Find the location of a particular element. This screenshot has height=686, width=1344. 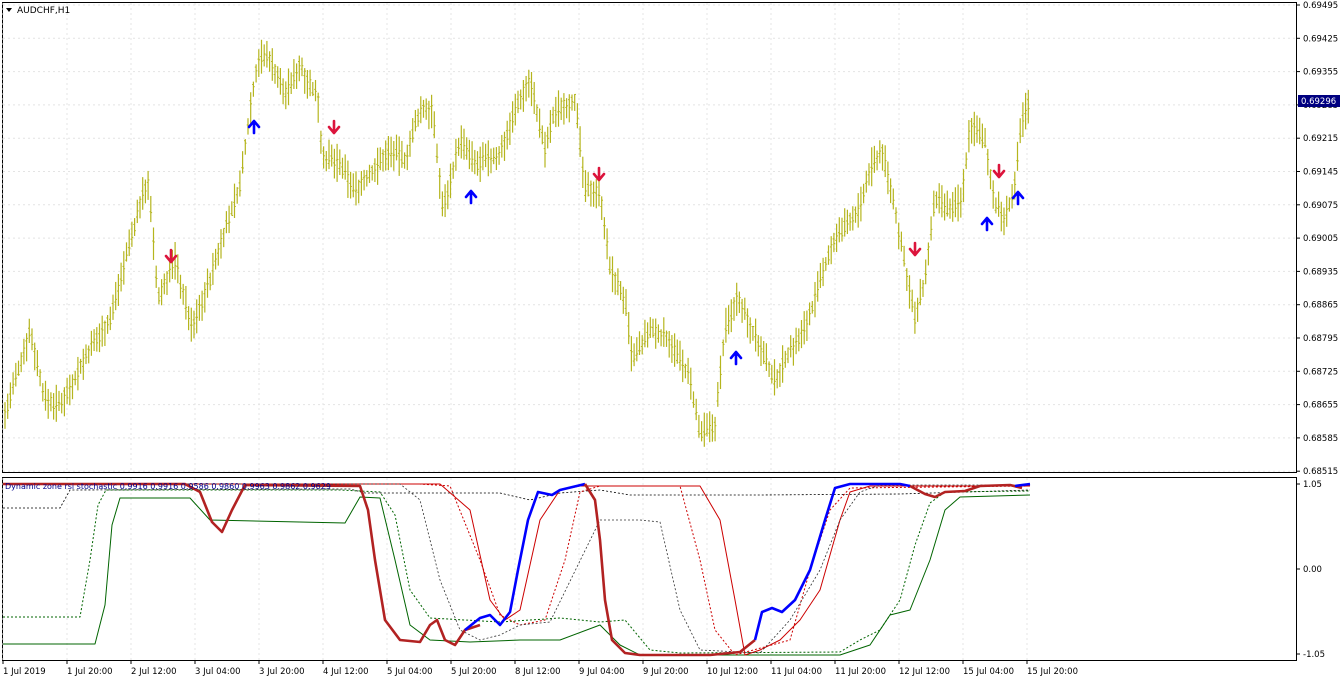

time-tick-label: 3 Jul 04:00 is located at coordinates (218, 672).